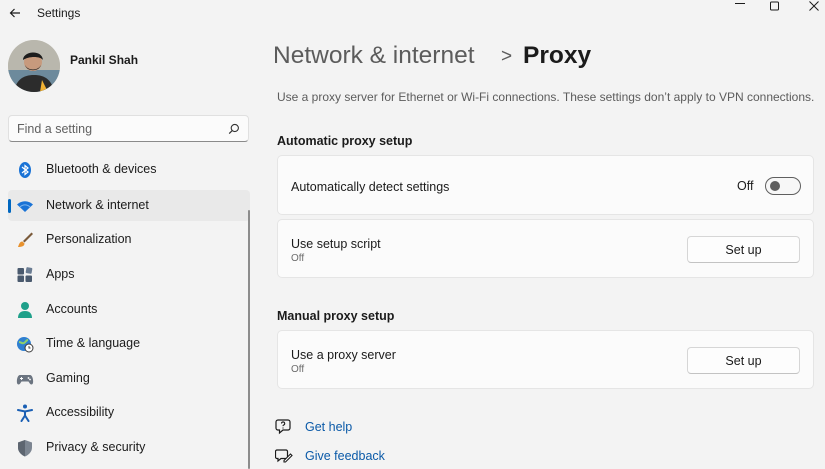 This screenshot has width=825, height=469. Describe the element at coordinates (345, 141) in the screenshot. I see `section-title-automatic: Automatic proxy setup` at that location.